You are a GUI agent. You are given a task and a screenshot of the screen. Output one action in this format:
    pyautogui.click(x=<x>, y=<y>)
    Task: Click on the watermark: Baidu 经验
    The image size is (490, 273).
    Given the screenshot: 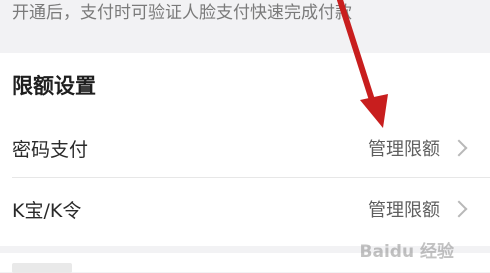 What is the action you would take?
    pyautogui.click(x=406, y=252)
    